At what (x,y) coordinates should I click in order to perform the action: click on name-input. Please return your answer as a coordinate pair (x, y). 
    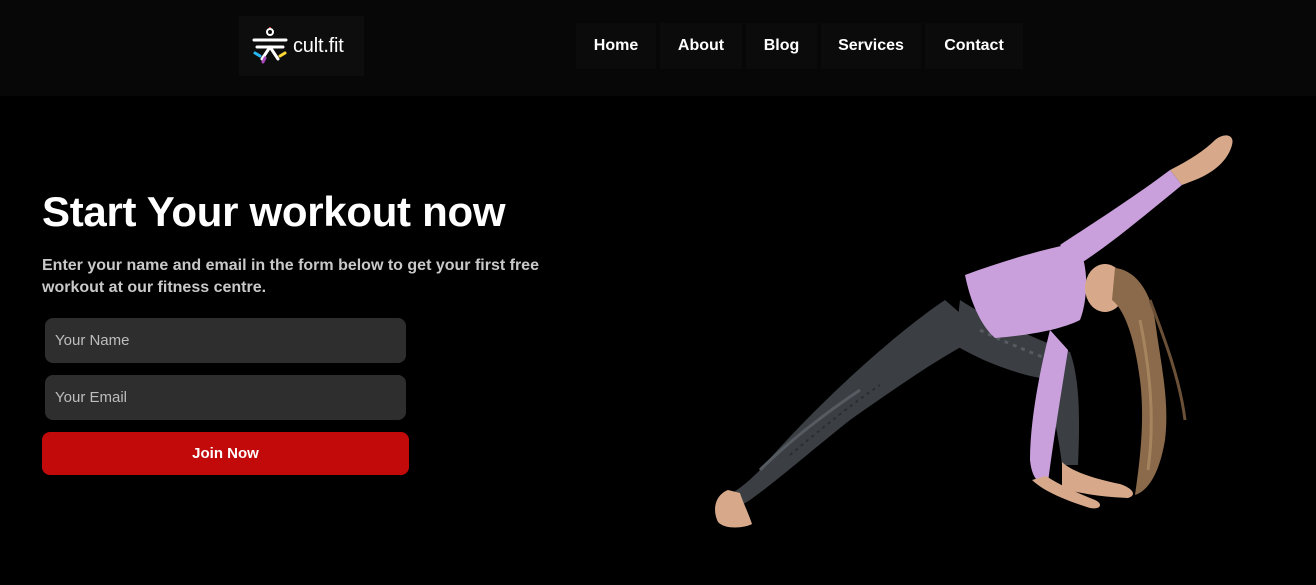
    Looking at the image, I should click on (225, 340).